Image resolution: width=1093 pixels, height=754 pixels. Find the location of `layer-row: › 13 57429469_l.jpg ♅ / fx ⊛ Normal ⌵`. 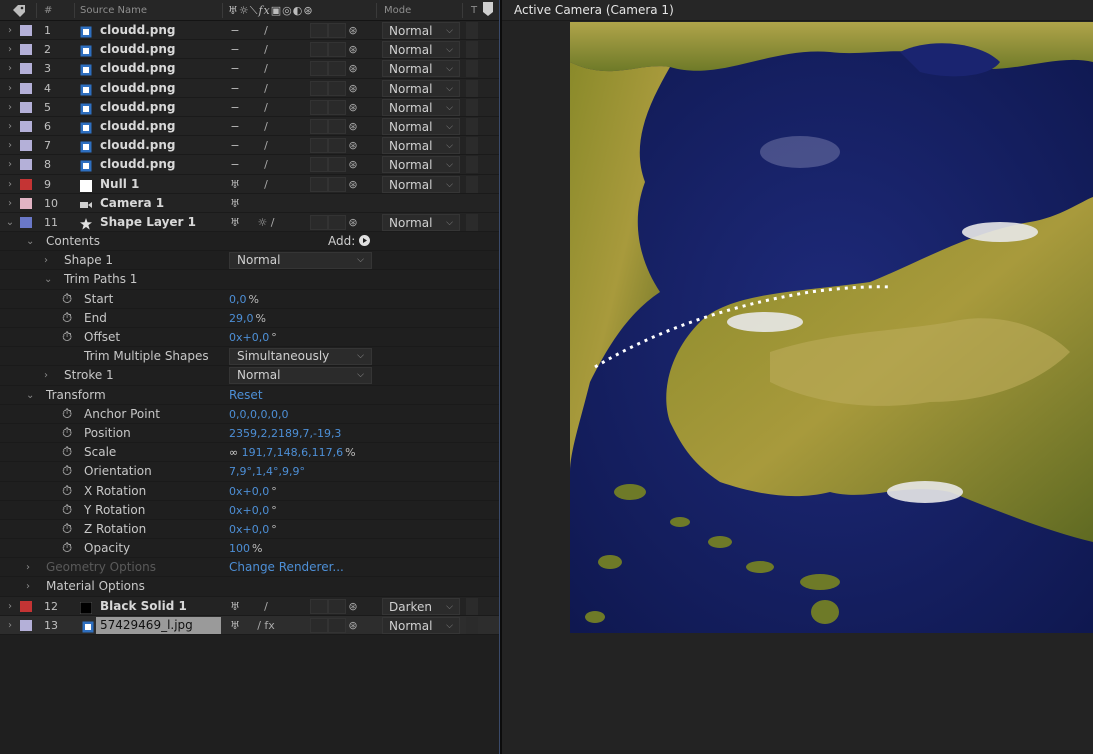

layer-row: › 13 57429469_l.jpg ♅ / fx ⊛ Normal ⌵ is located at coordinates (249, 625).